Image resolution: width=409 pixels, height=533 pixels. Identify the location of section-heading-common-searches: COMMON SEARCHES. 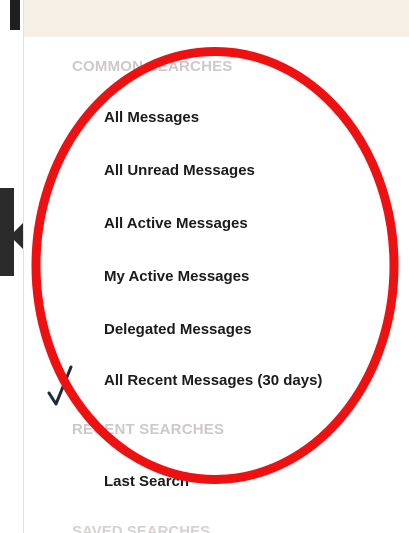
(152, 66).